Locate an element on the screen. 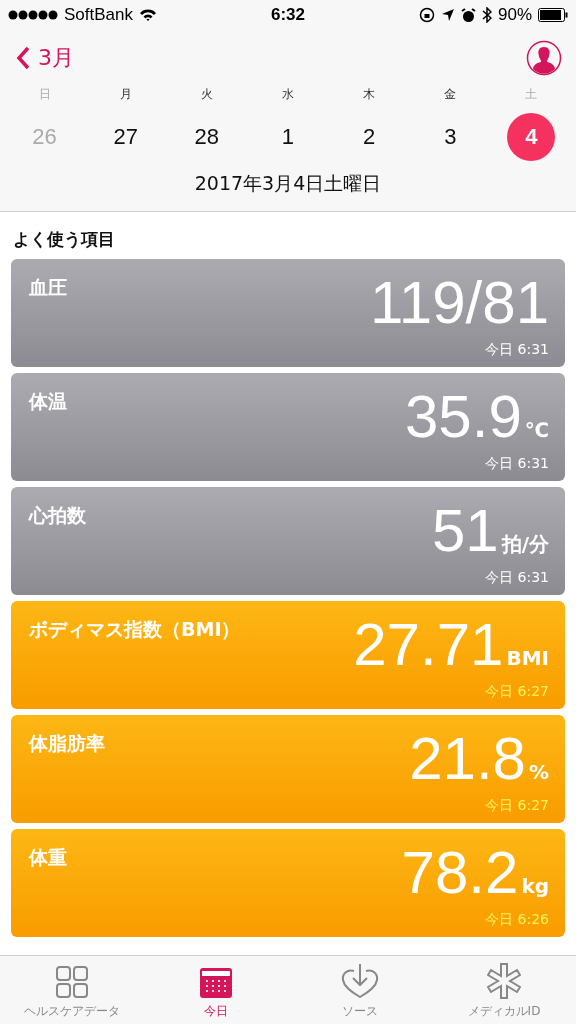 The image size is (576, 1024). location-icon is located at coordinates (447, 15).